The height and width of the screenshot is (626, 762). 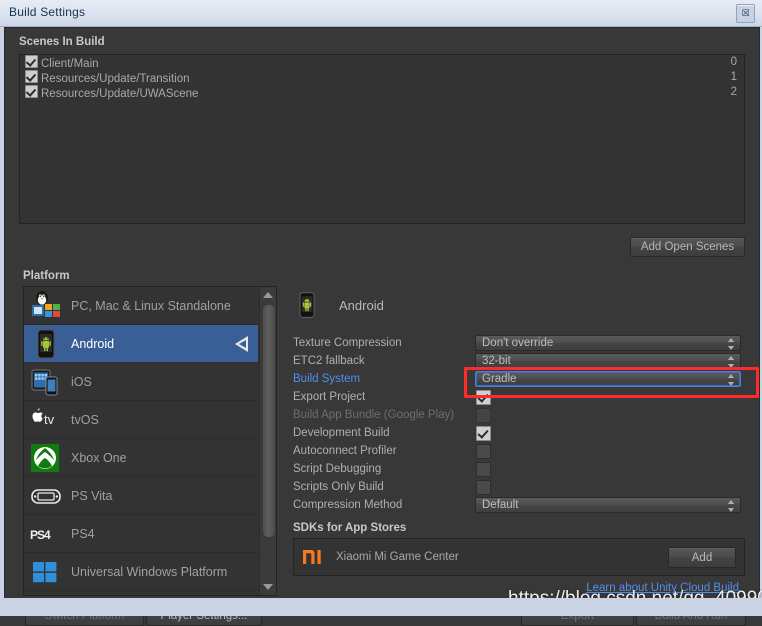 What do you see at coordinates (608, 505) in the screenshot?
I see `compression-method-dropdown: Default` at bounding box center [608, 505].